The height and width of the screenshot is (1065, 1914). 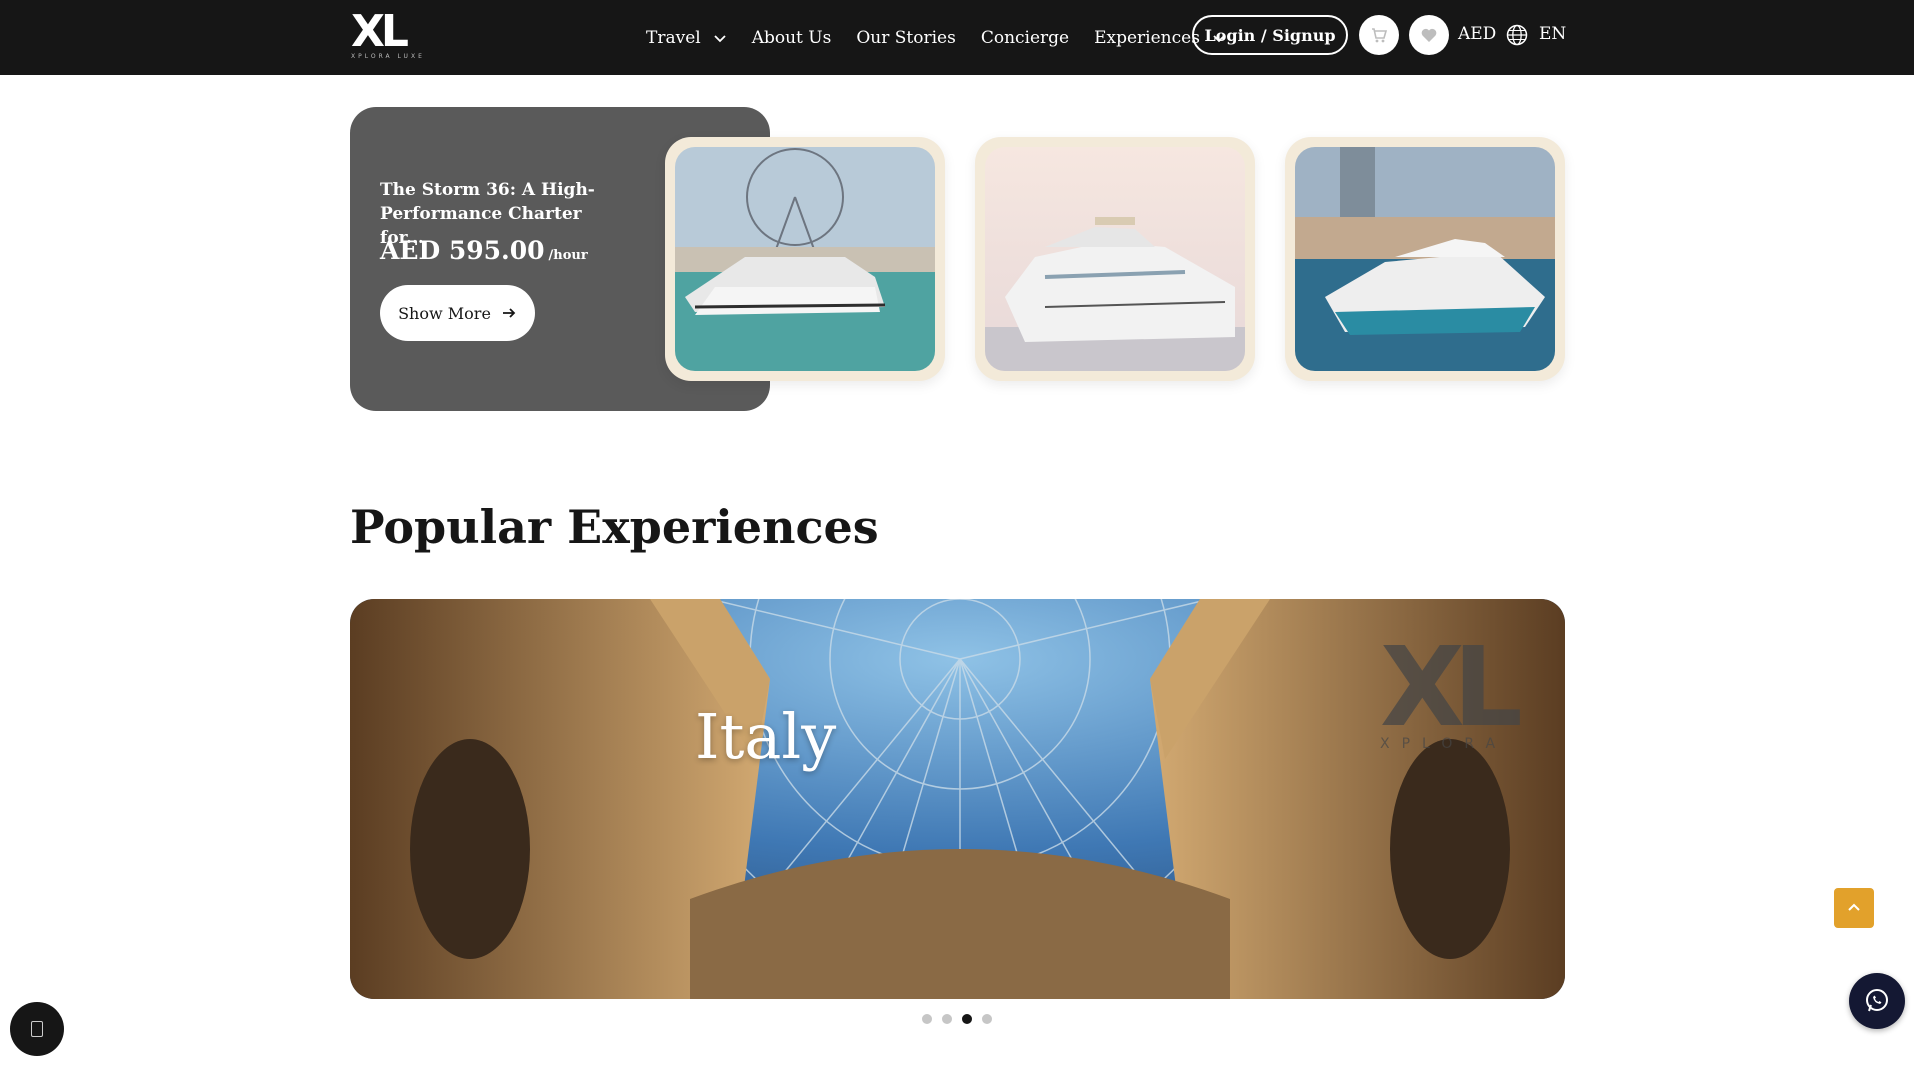 I want to click on whatsapp-icon, so click(x=1877, y=1000).